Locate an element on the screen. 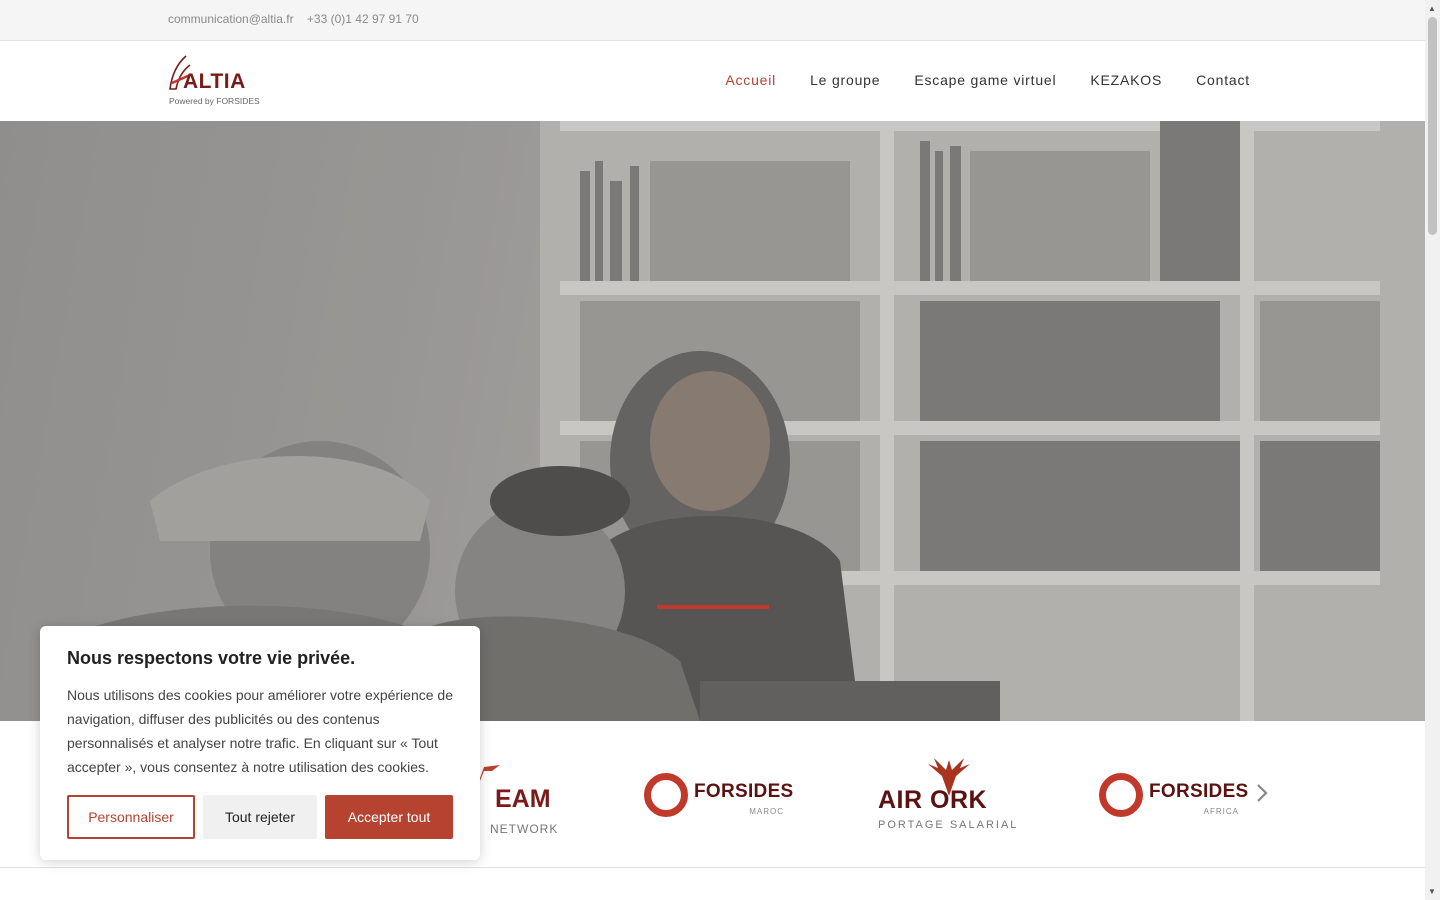  accept-all-button: Accepter tout is located at coordinates (389, 817).